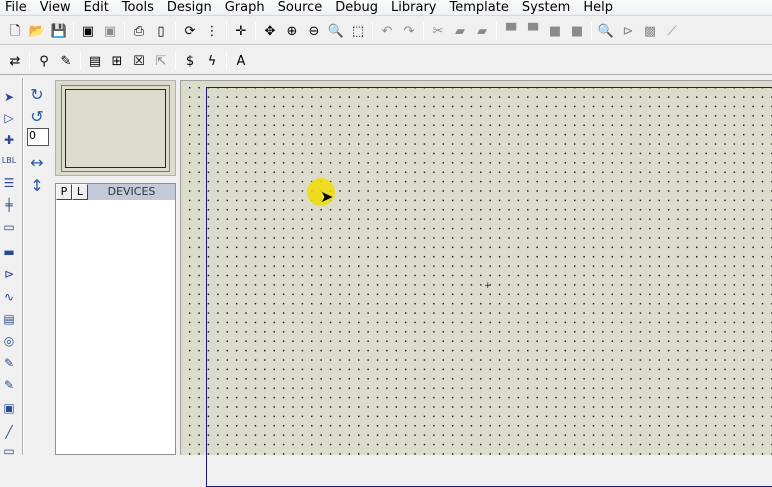 The width and height of the screenshot is (772, 487). Describe the element at coordinates (9, 408) in the screenshot. I see `virtual-instruments-icon: ▣` at that location.